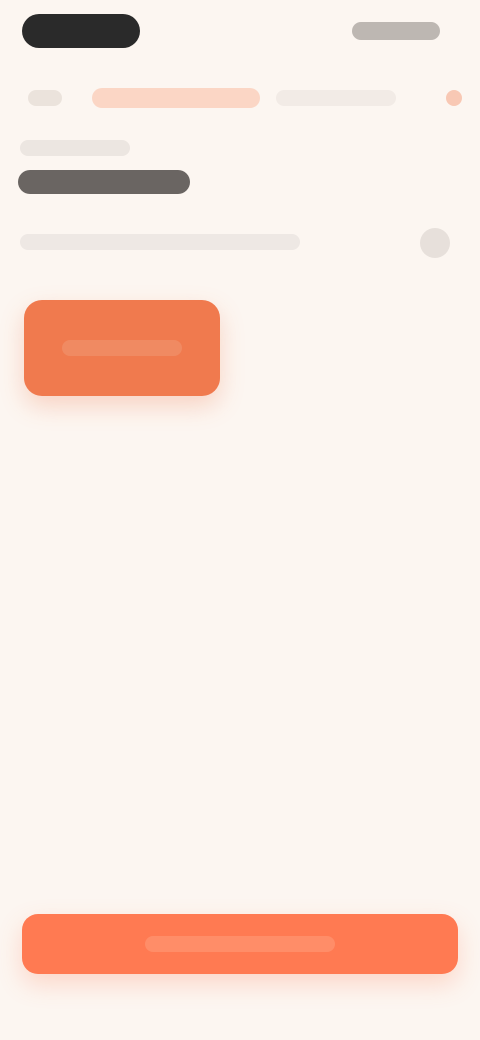  I want to click on section-subtitle, so click(75, 148).